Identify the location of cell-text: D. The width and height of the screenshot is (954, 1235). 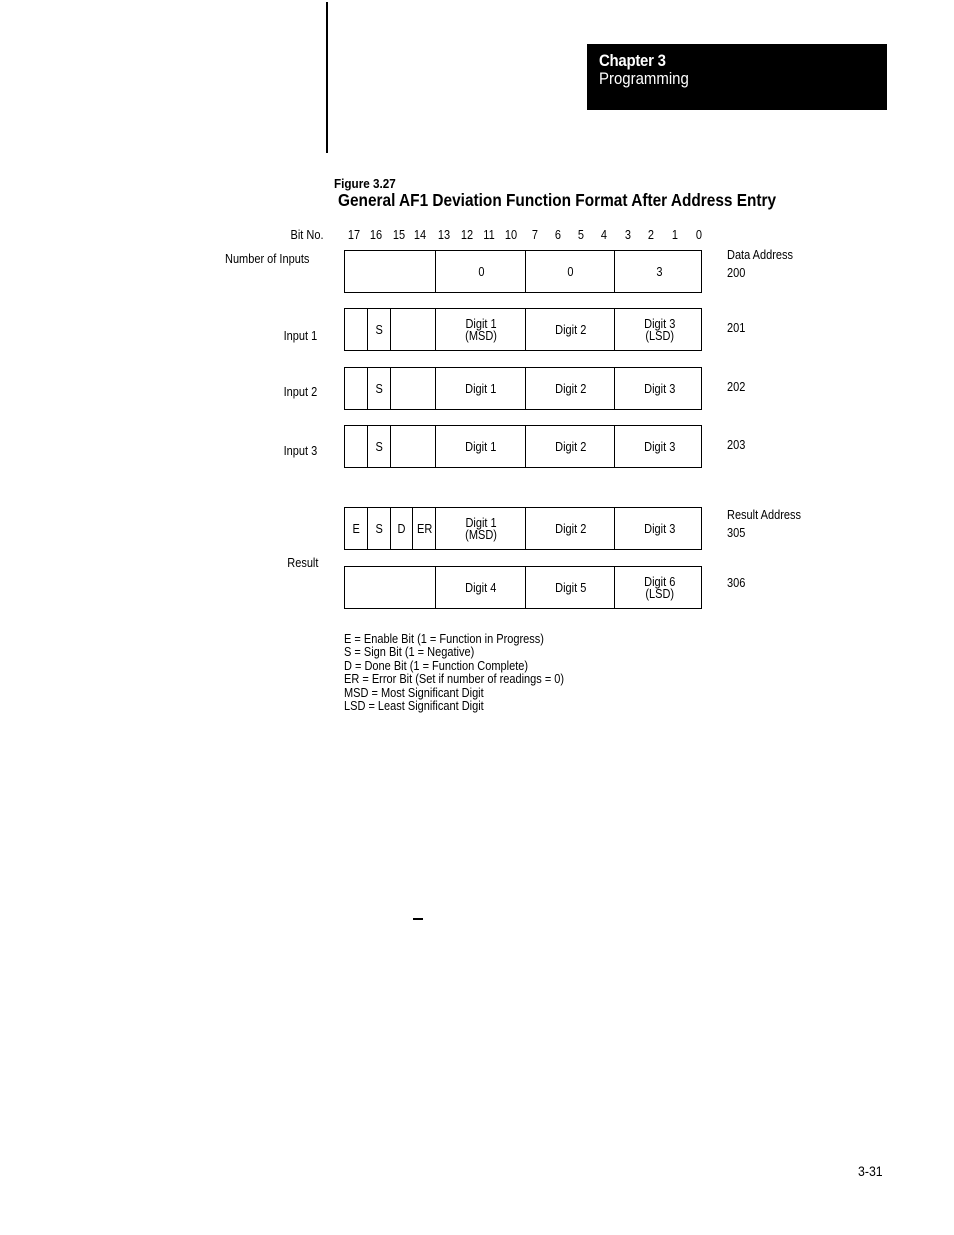
(402, 528).